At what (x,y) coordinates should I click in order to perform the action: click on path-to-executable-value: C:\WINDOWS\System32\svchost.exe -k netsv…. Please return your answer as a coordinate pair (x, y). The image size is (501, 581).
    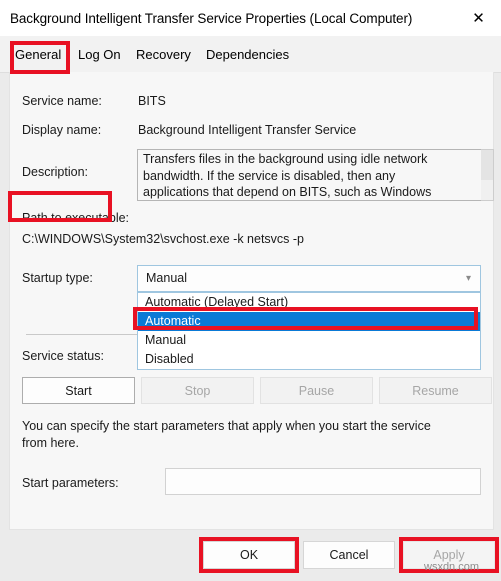
    Looking at the image, I should click on (163, 239).